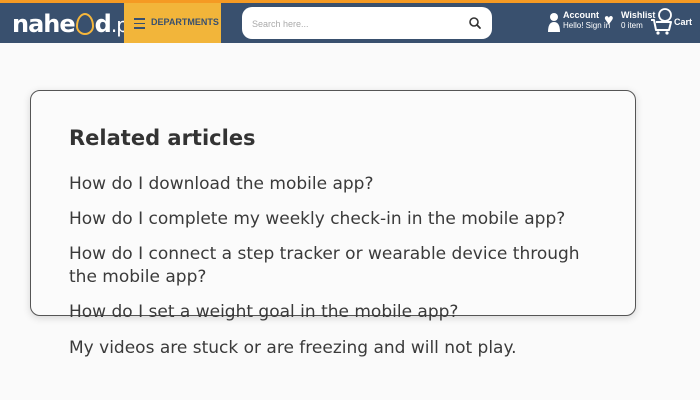  What do you see at coordinates (352, 24) in the screenshot?
I see `search-input` at bounding box center [352, 24].